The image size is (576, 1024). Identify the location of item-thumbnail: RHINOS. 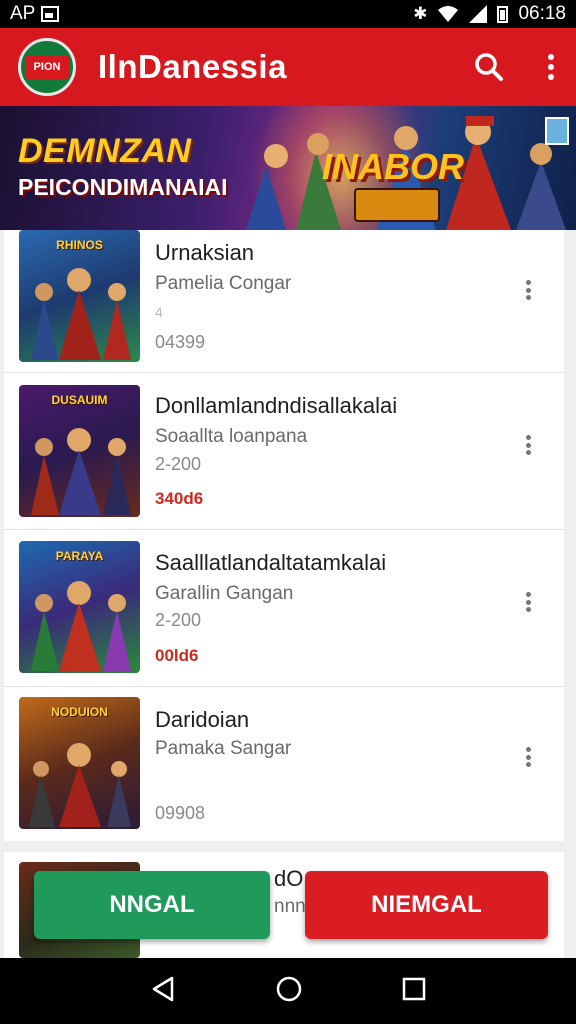
(79, 296).